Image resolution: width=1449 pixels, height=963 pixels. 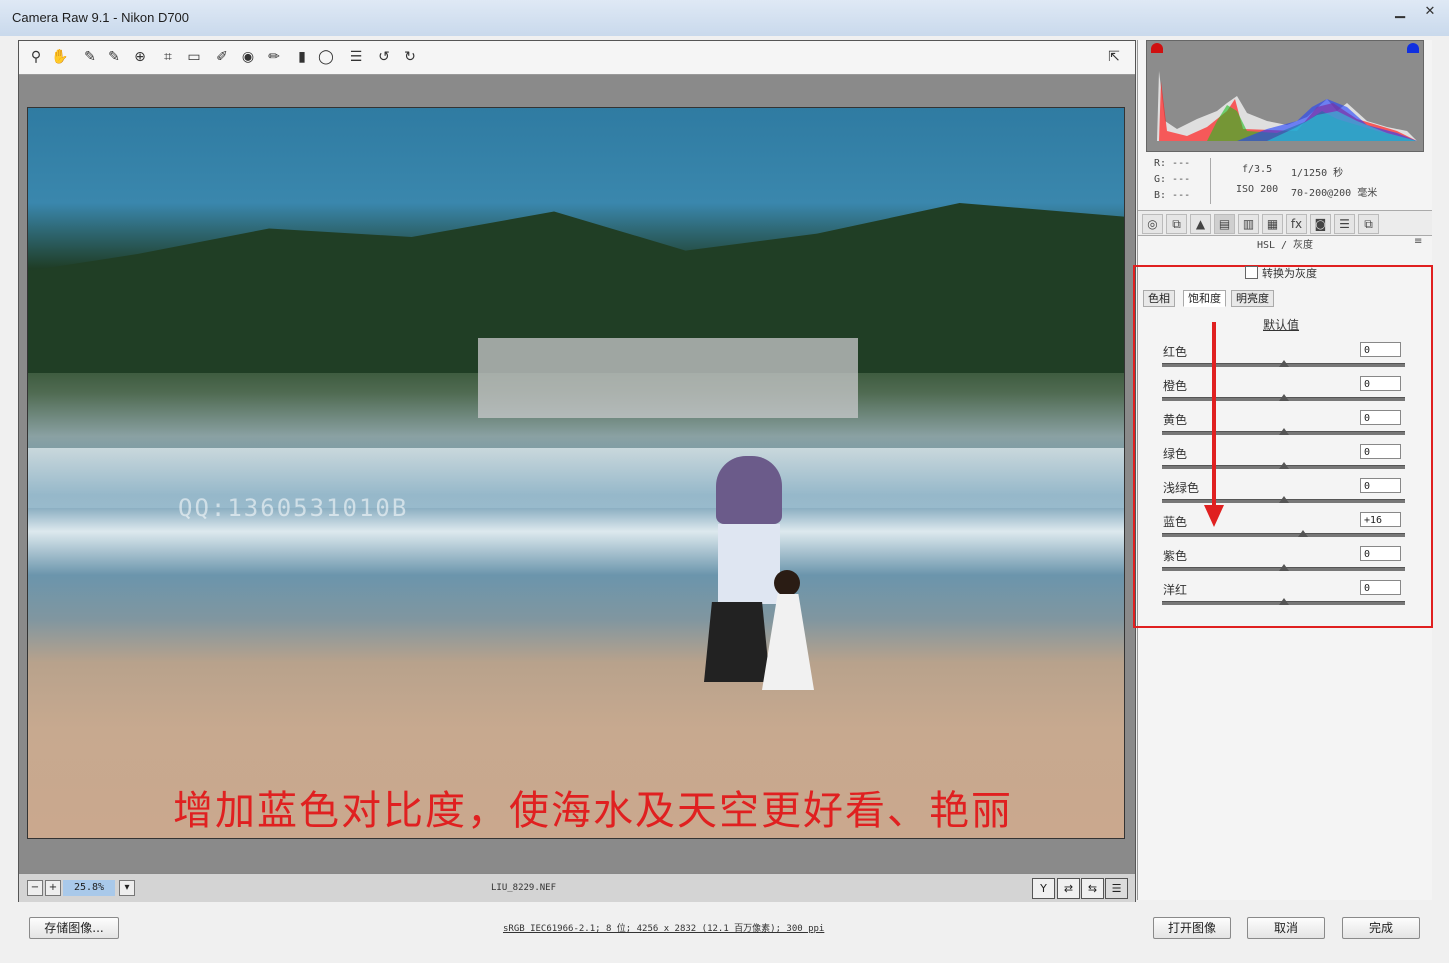 I want to click on zoom-out-button: −, so click(x=35, y=888).